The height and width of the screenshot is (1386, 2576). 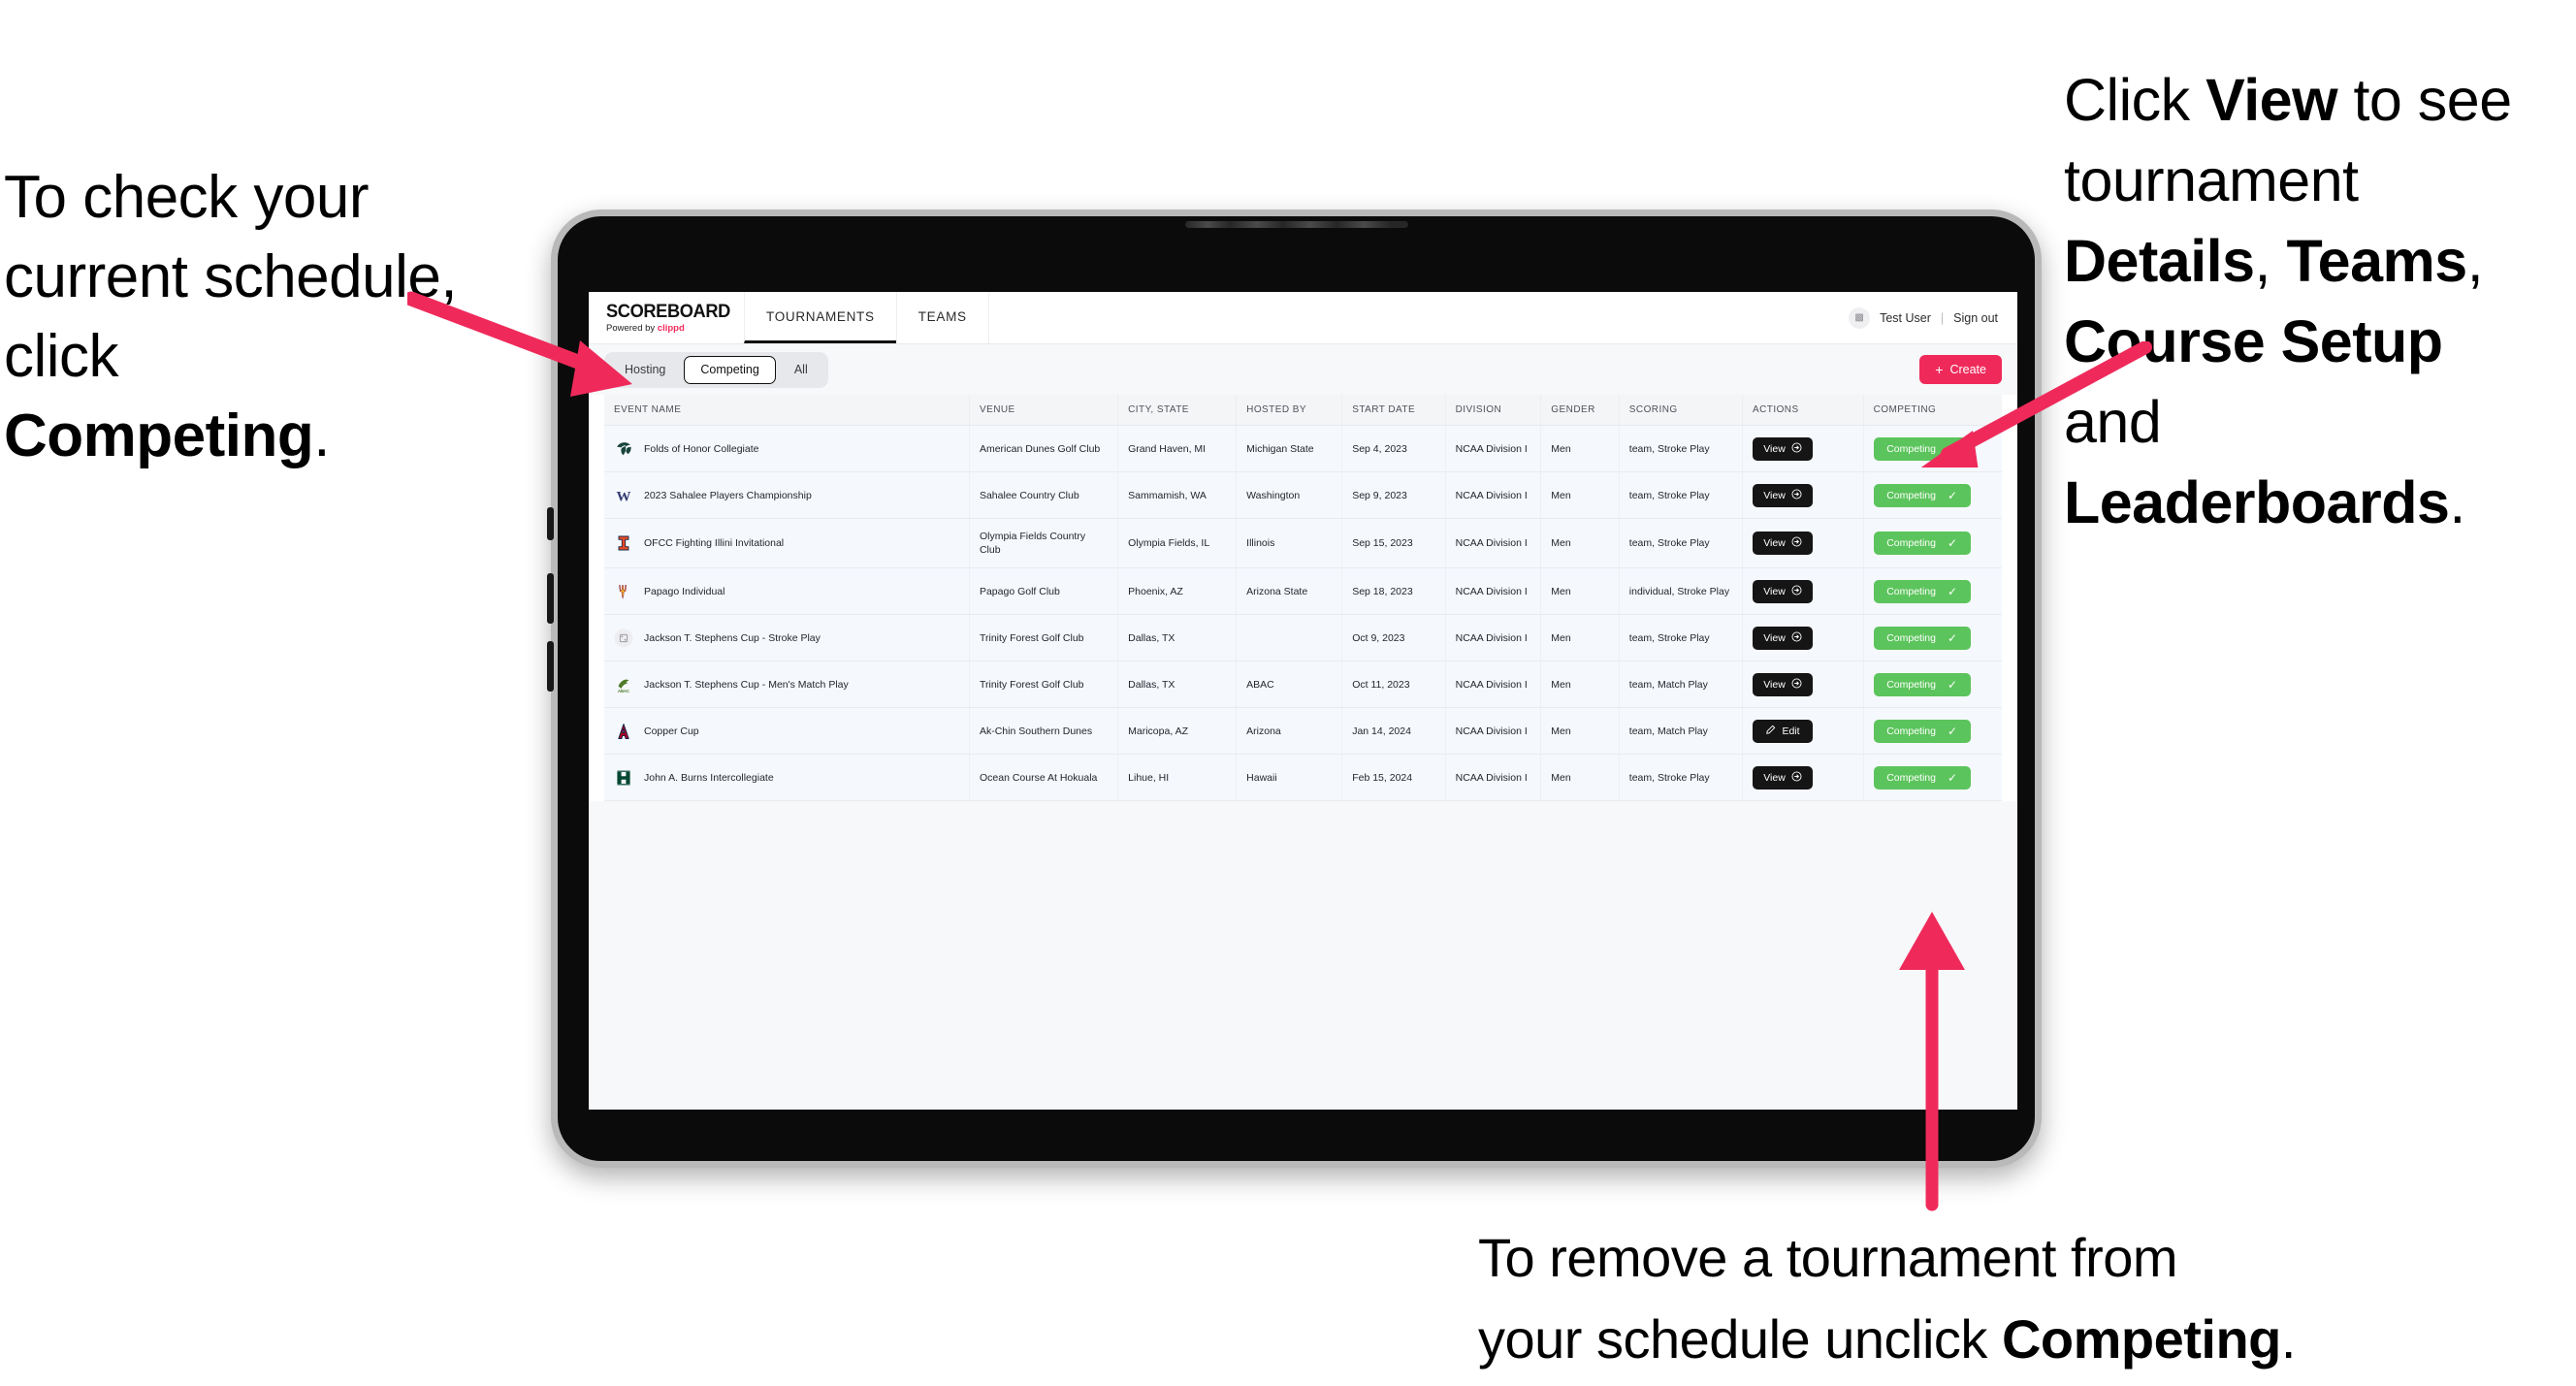 What do you see at coordinates (1975, 318) in the screenshot?
I see `sign-out-link: Sign out` at bounding box center [1975, 318].